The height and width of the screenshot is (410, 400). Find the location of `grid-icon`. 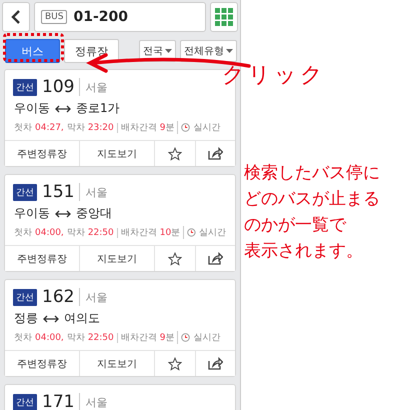

grid-icon is located at coordinates (224, 17).